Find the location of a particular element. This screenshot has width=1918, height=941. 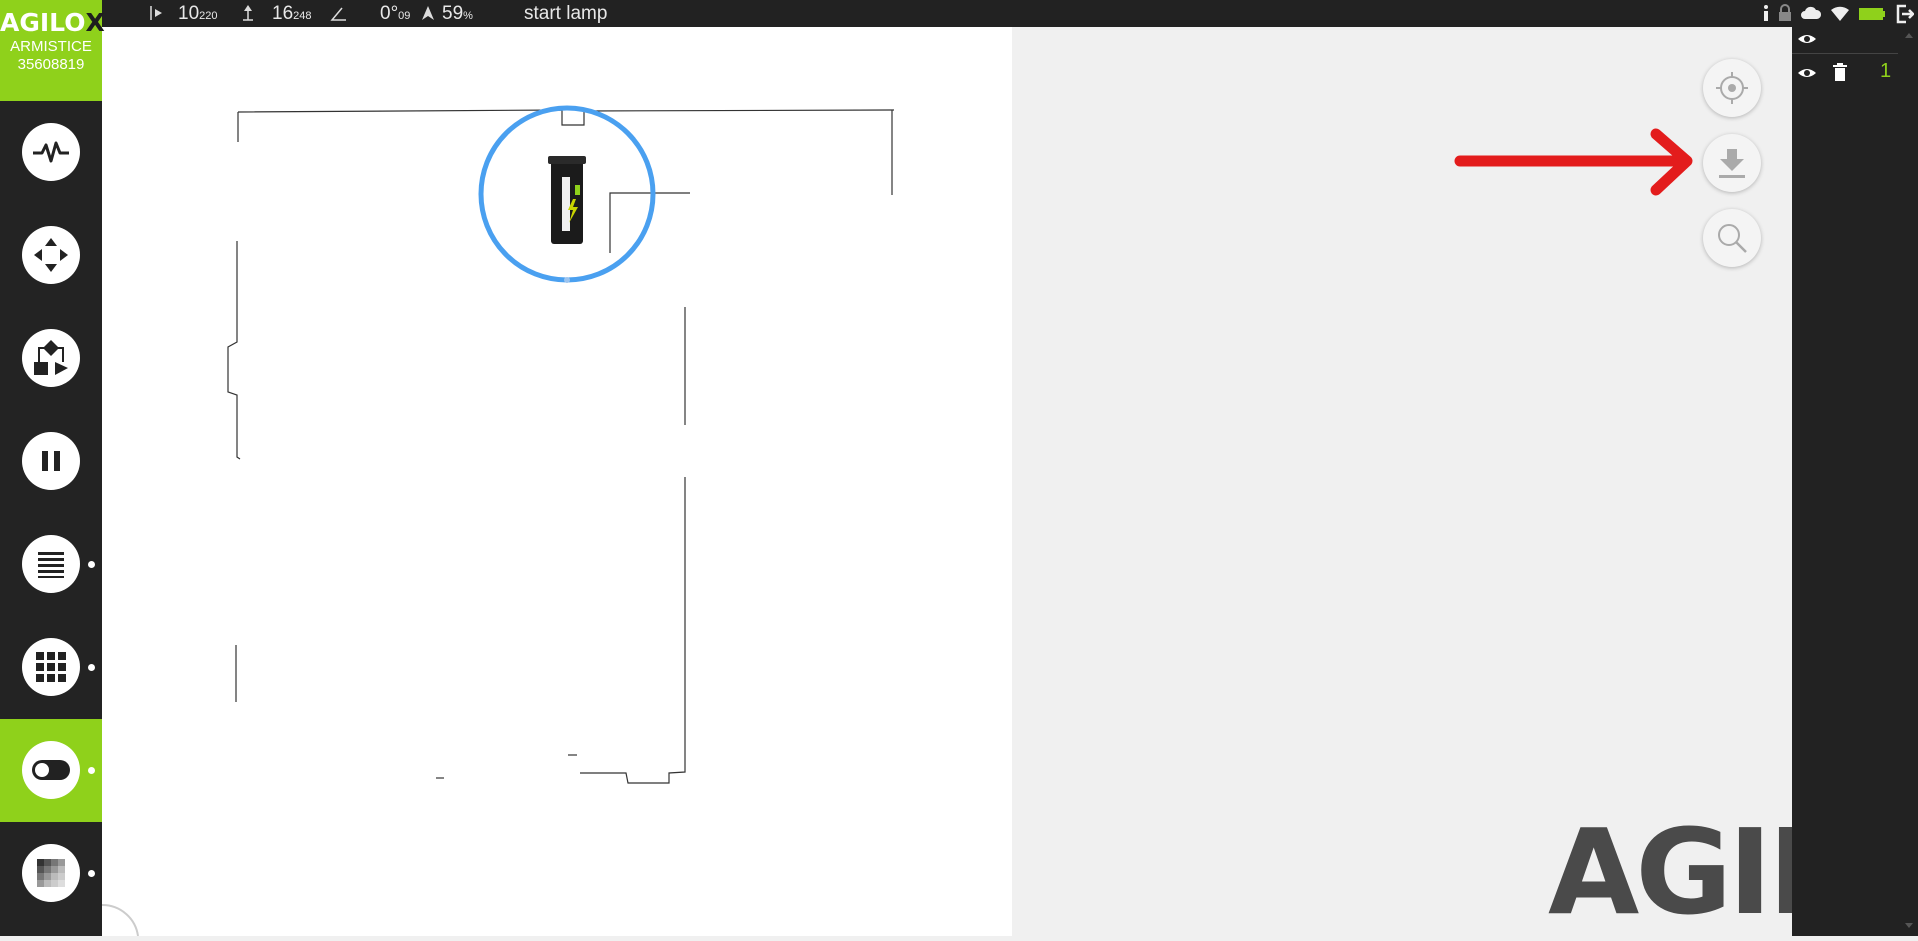

nav-orders is located at coordinates (51, 564).